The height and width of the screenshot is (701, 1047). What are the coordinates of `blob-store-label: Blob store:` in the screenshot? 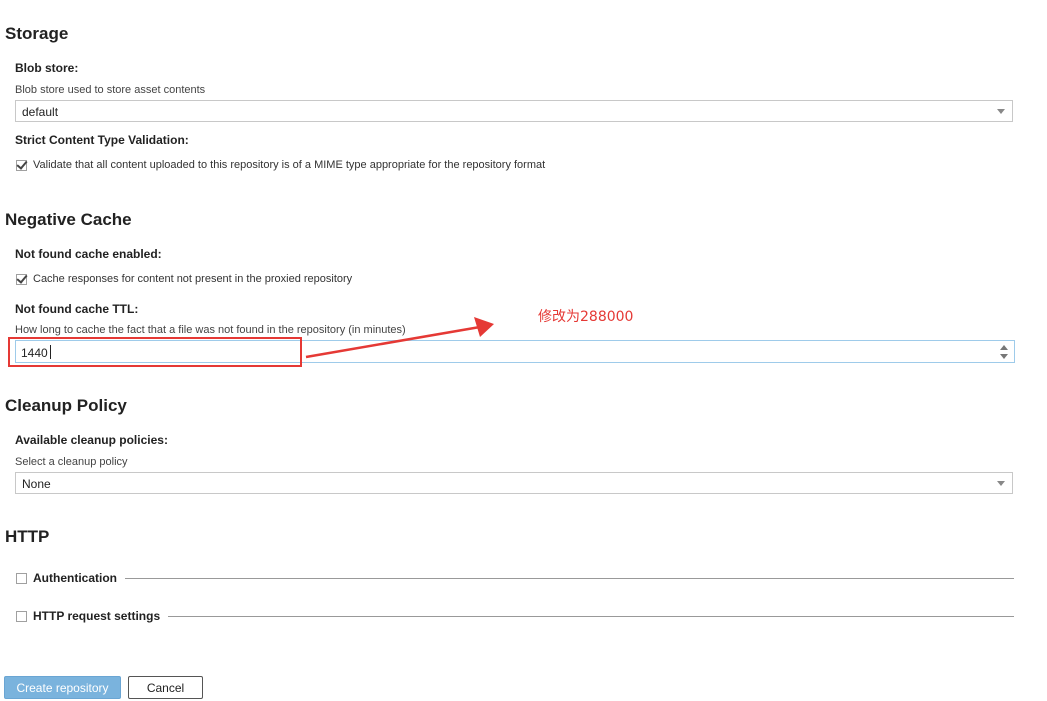 It's located at (47, 68).